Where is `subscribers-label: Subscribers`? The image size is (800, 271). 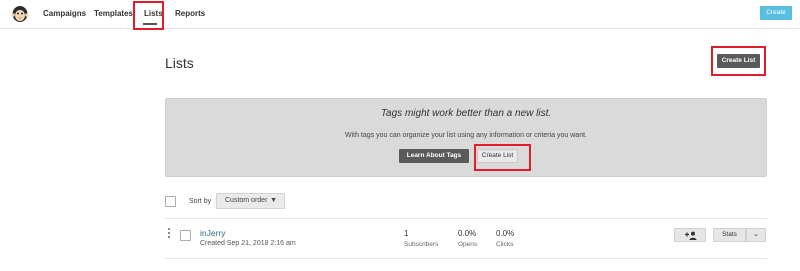
subscribers-label: Subscribers is located at coordinates (421, 244).